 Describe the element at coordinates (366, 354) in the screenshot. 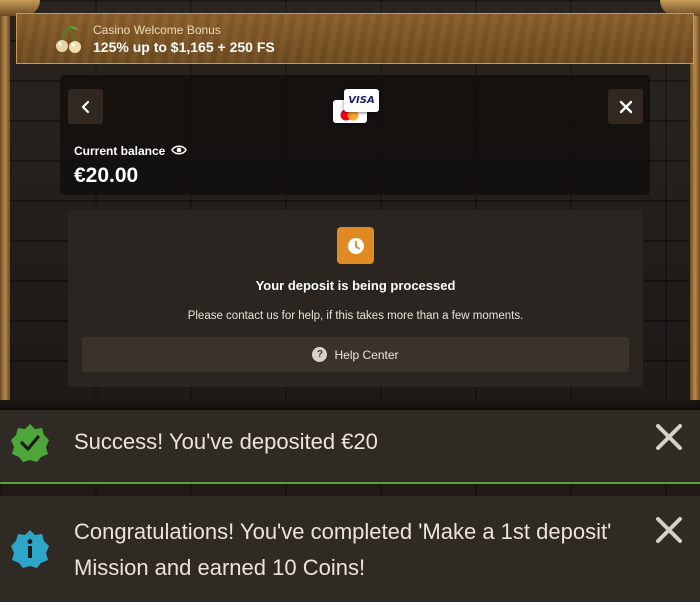

I see `help-center-label: Help Center` at that location.